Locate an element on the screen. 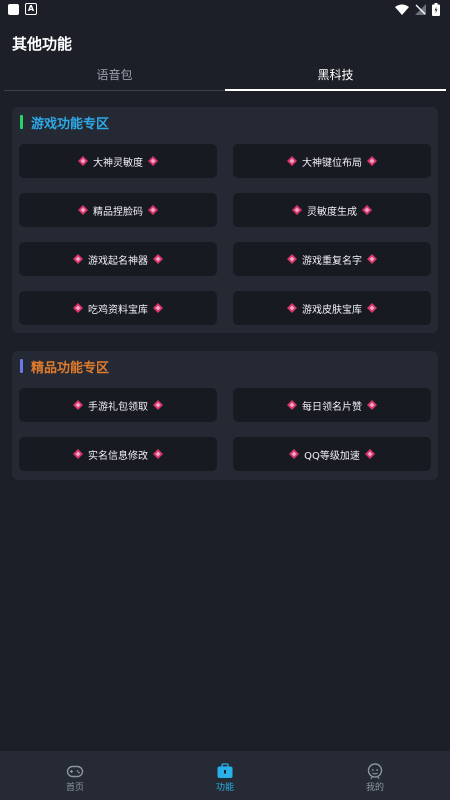 This screenshot has height=800, width=450. feature-label: 游戏重复名字 is located at coordinates (332, 261).